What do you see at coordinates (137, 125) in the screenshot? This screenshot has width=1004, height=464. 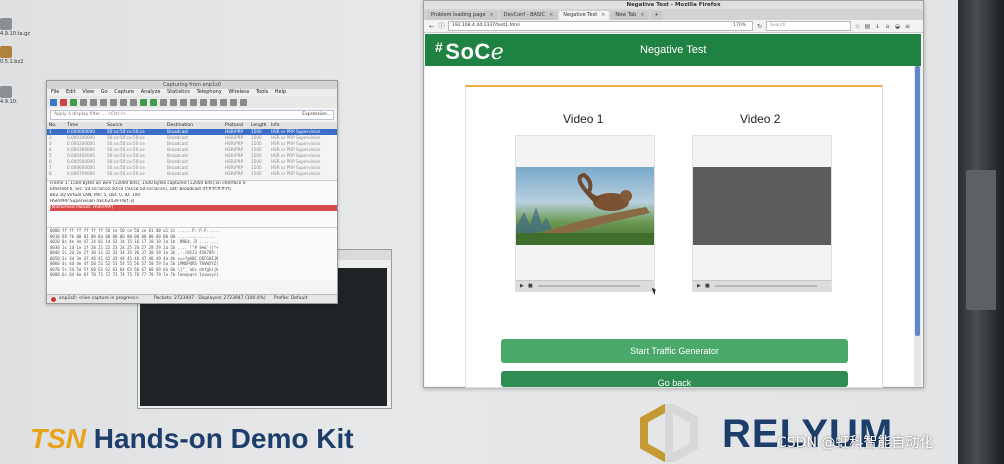 I see `col-source: Source` at bounding box center [137, 125].